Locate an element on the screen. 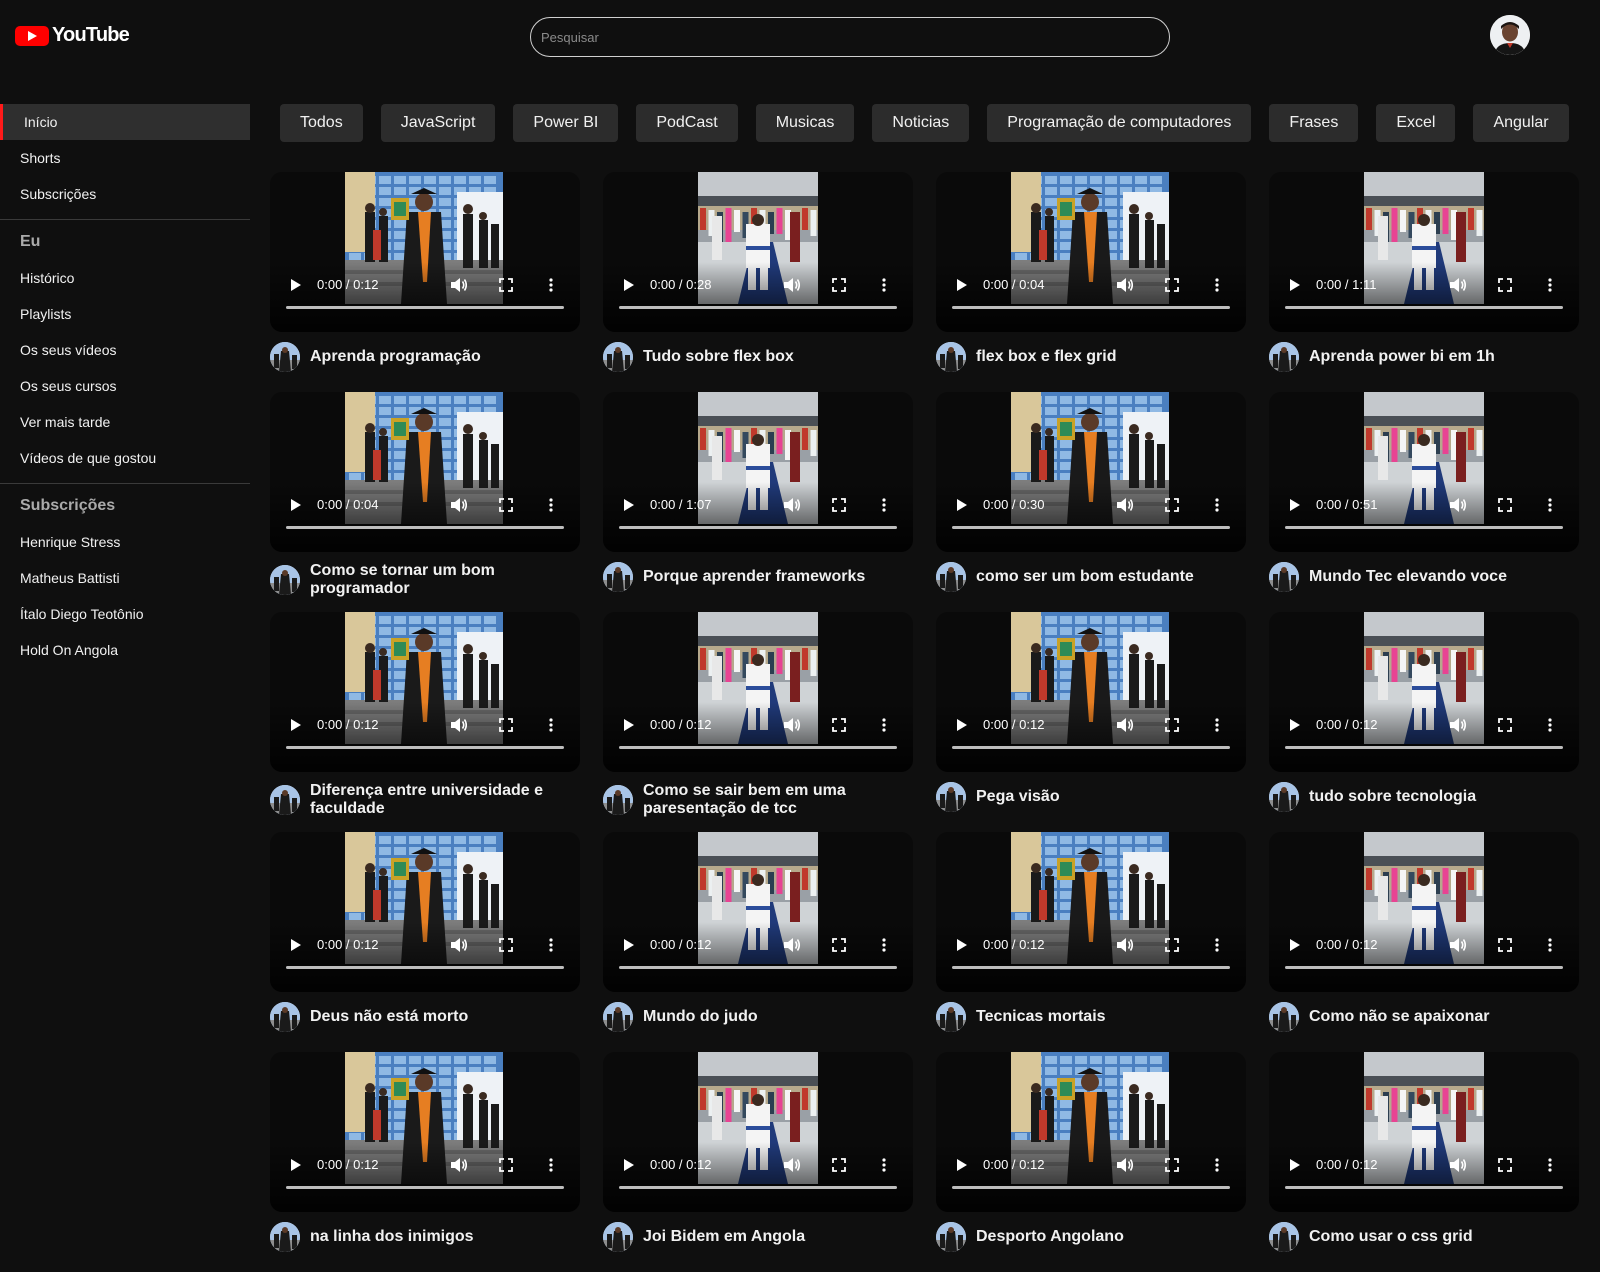 This screenshot has width=1600, height=1272. video-title: como ser um bom estudante is located at coordinates (1085, 577).